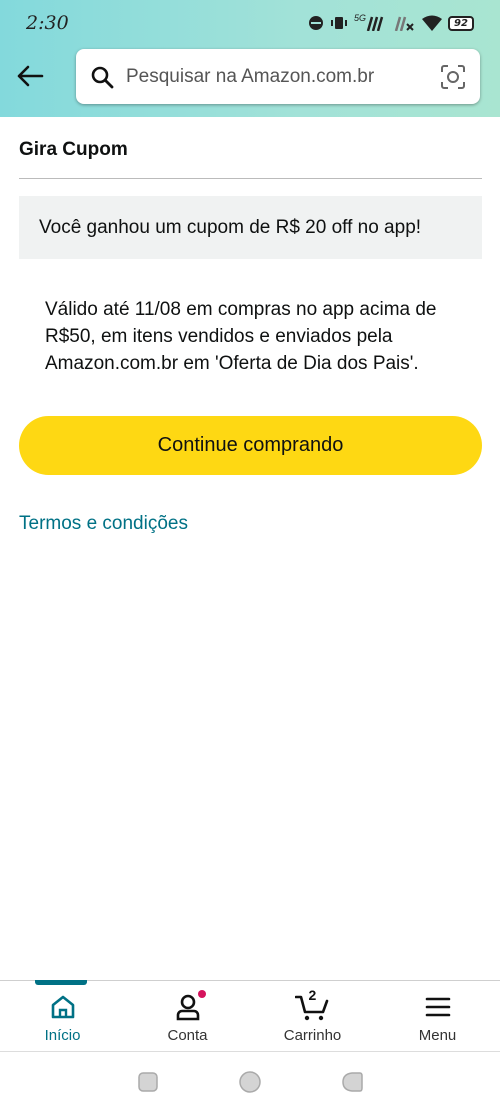 This screenshot has width=500, height=1111. What do you see at coordinates (315, 23) in the screenshot?
I see `do-not-disturb-icon` at bounding box center [315, 23].